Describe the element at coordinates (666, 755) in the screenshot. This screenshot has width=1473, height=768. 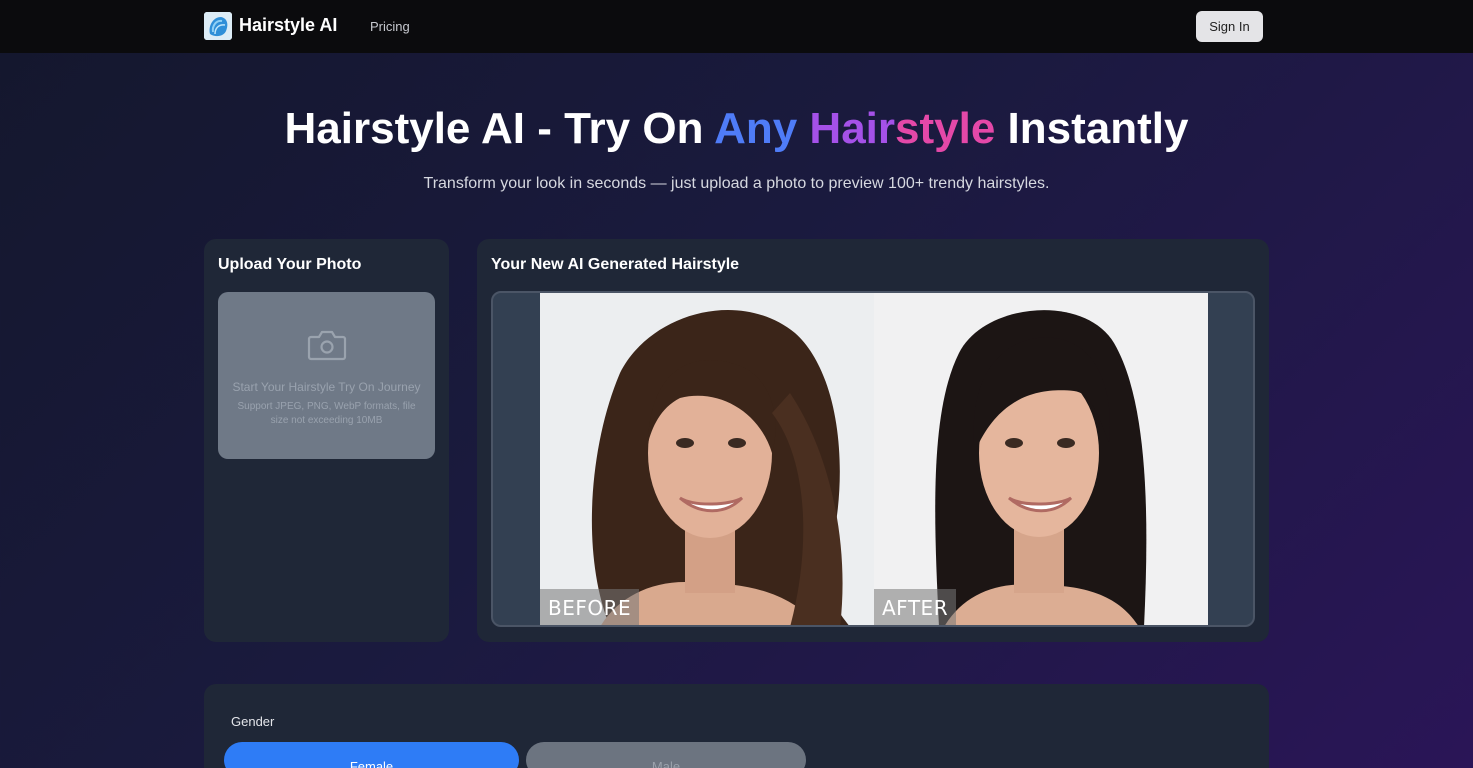
I see `gender-male-button: Male` at that location.